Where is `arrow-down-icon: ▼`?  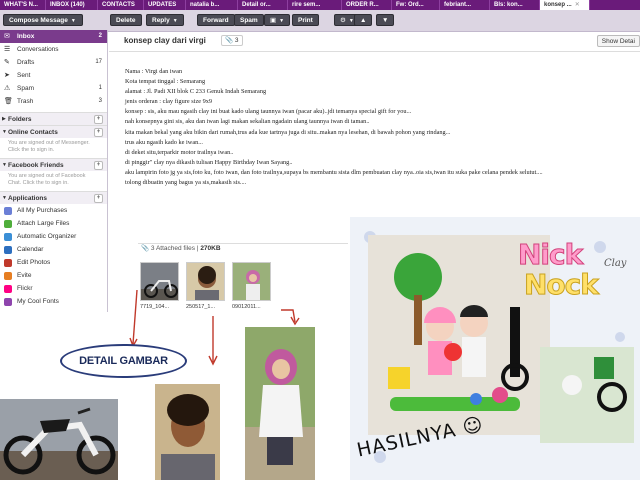 arrow-down-icon: ▼ is located at coordinates (385, 20).